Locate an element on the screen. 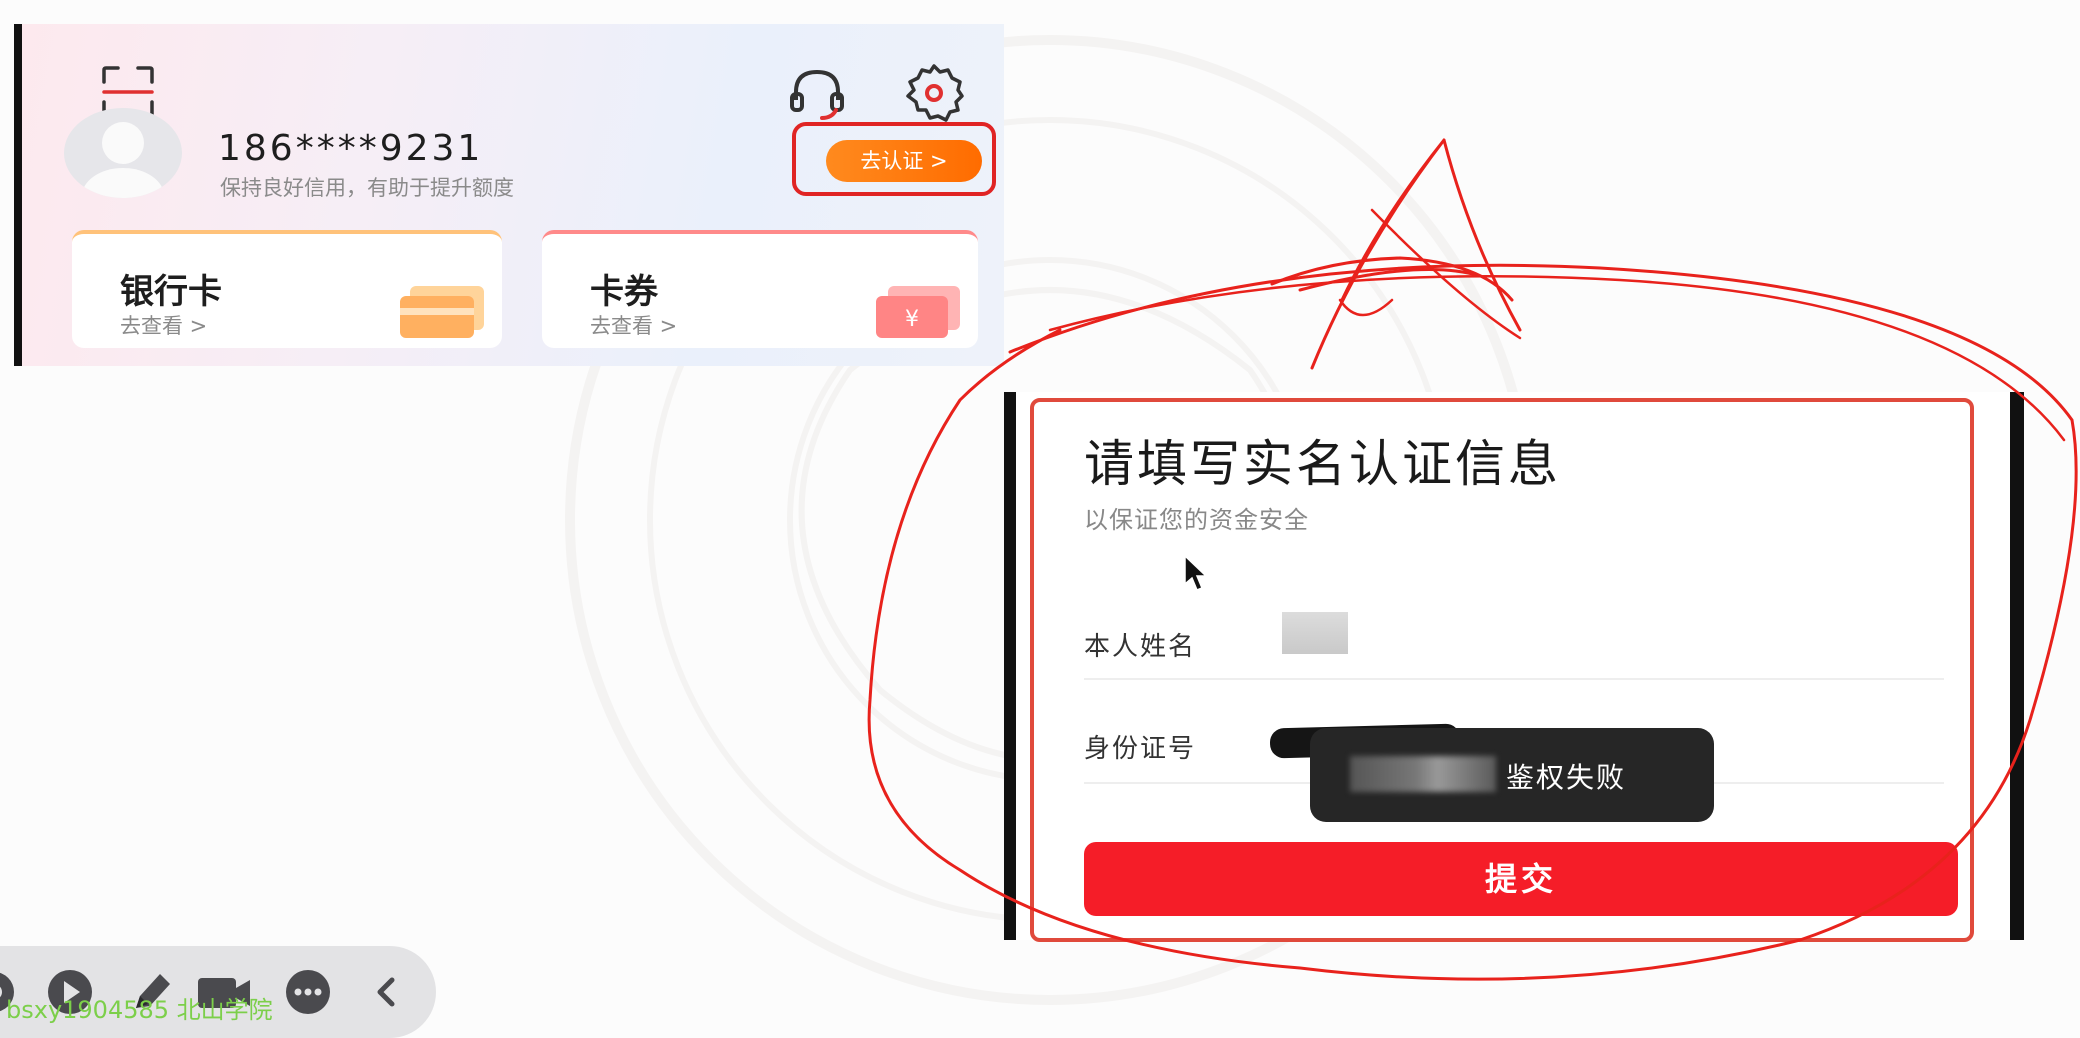  headset-icon is located at coordinates (817, 93).